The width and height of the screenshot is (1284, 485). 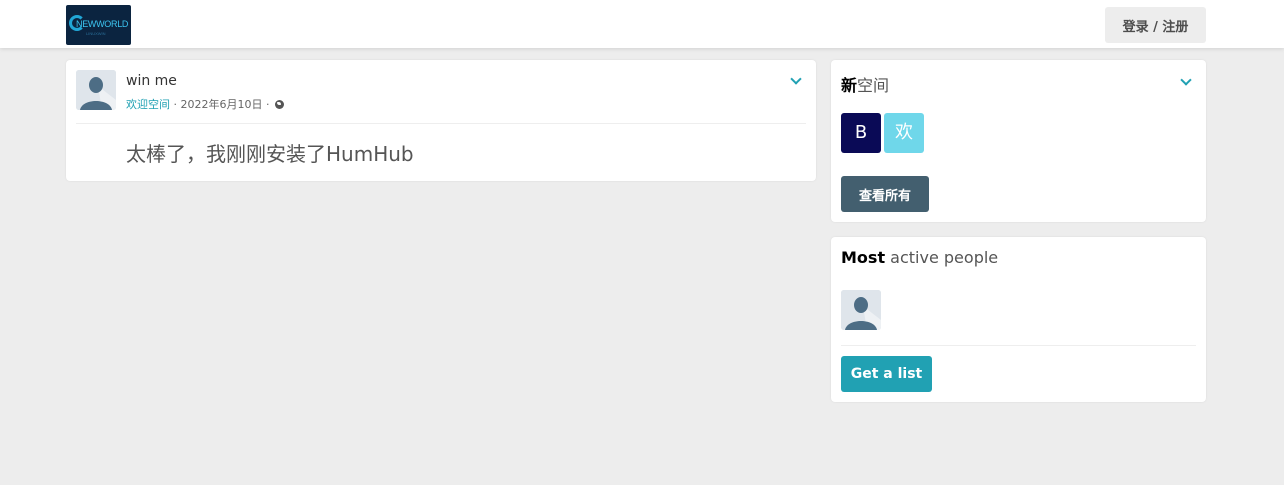 What do you see at coordinates (861, 133) in the screenshot?
I see `space-tile: B` at bounding box center [861, 133].